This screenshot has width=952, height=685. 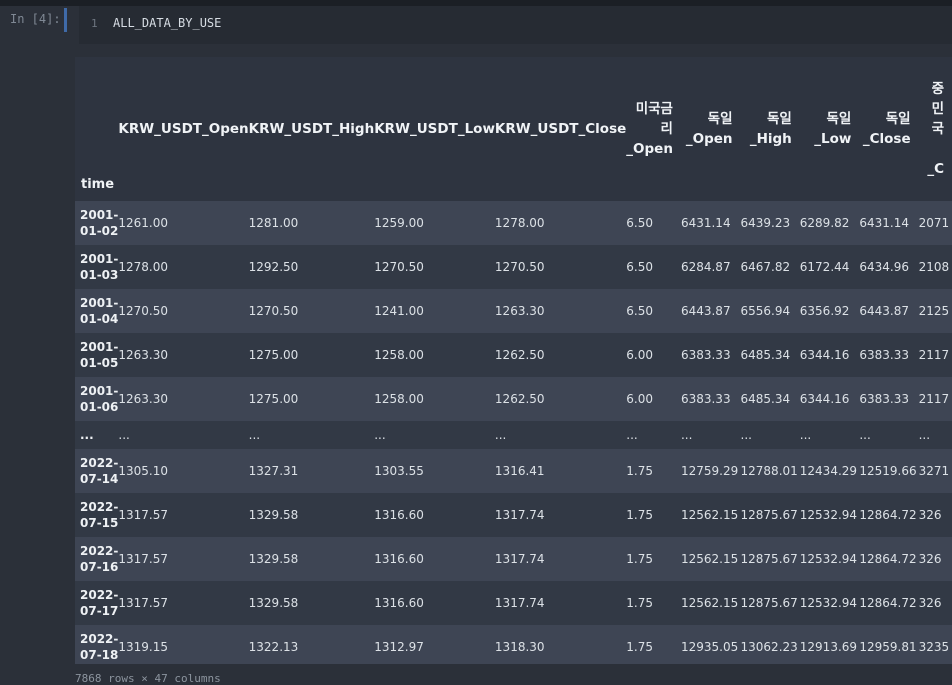 What do you see at coordinates (97, 399) in the screenshot?
I see `row-index: 2001- 01-06` at bounding box center [97, 399].